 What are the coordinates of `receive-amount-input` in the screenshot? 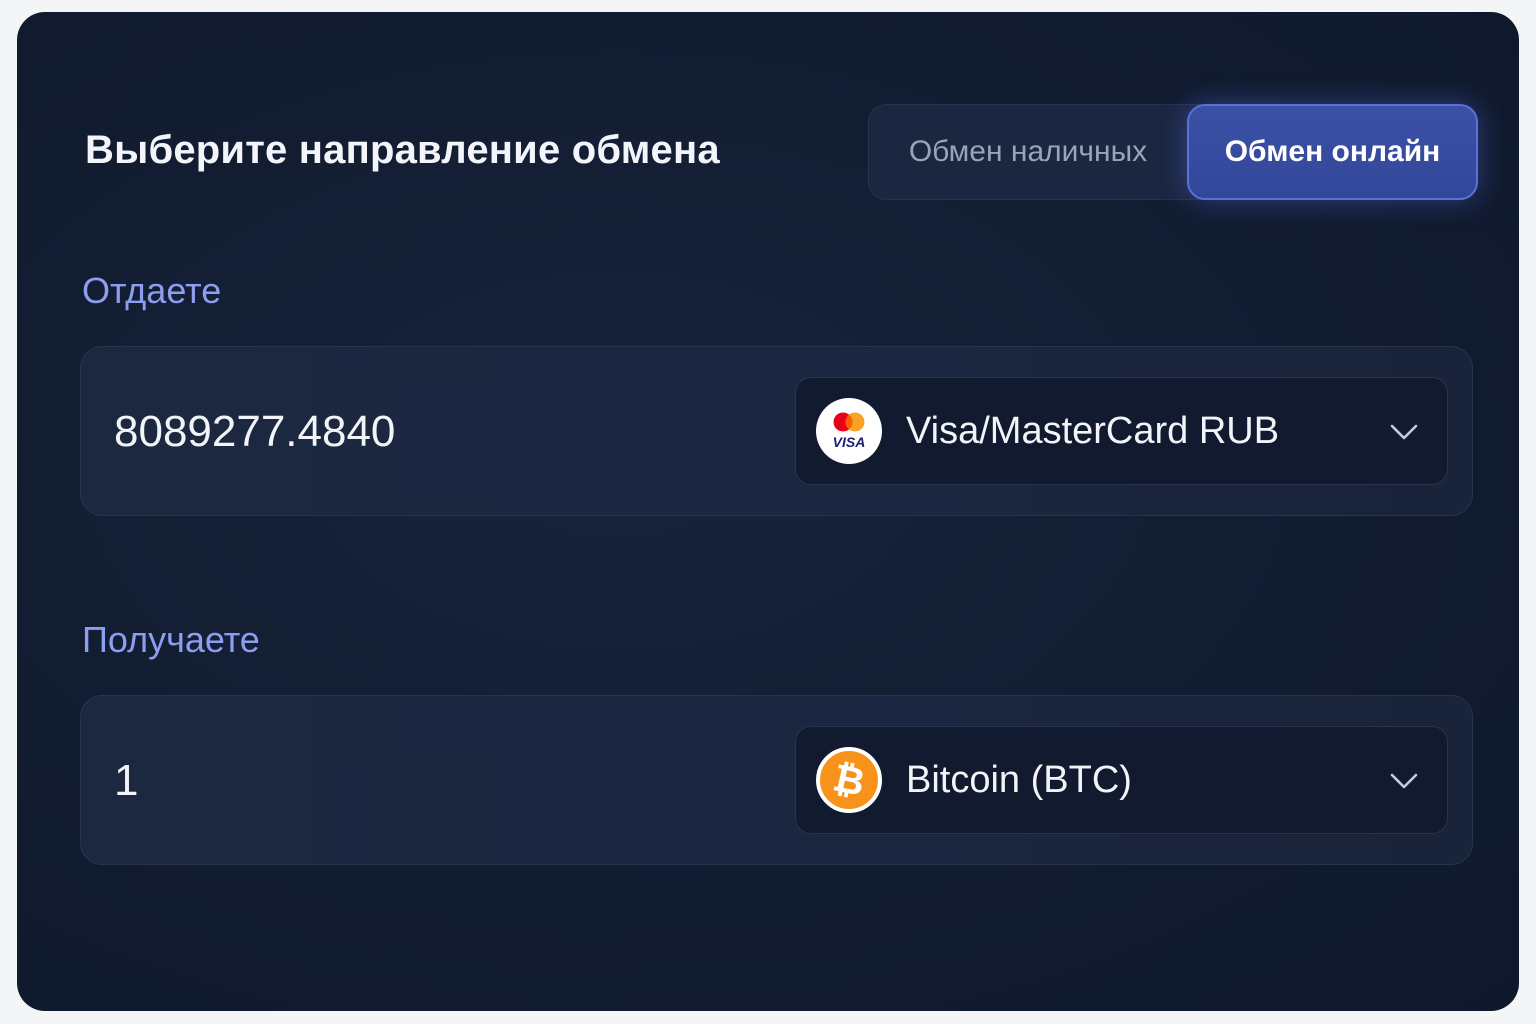 It's located at (434, 781).